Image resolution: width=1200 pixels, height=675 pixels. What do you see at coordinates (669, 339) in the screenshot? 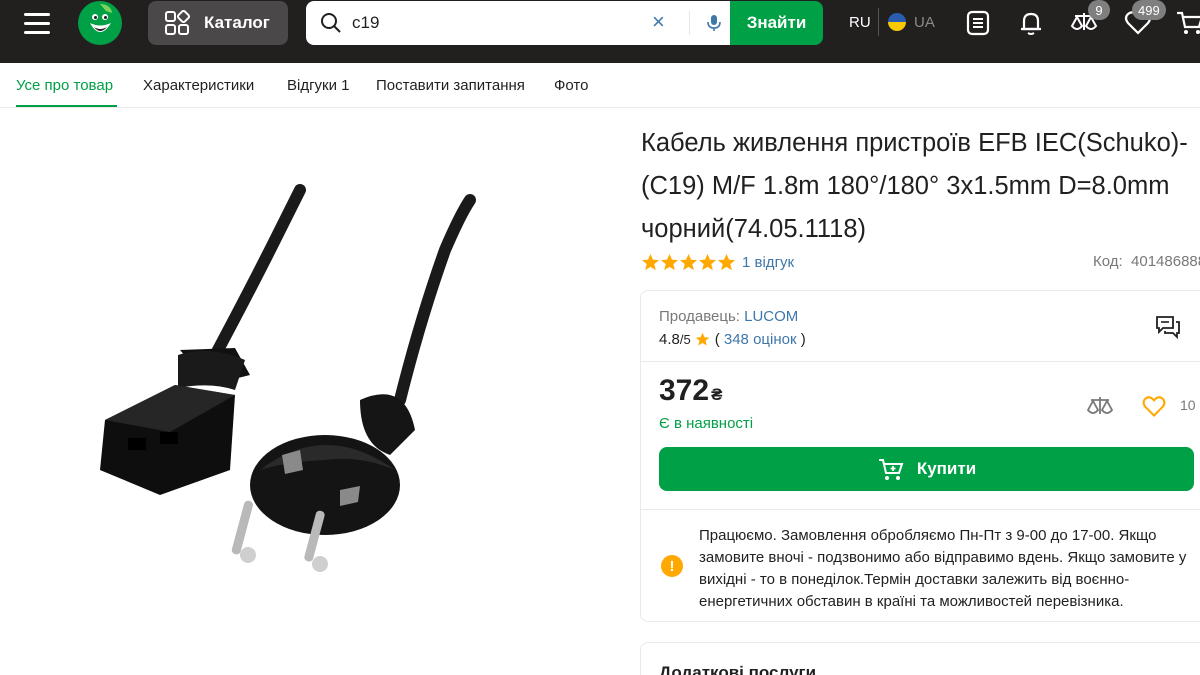
I see `seller-score: 4.8` at bounding box center [669, 339].